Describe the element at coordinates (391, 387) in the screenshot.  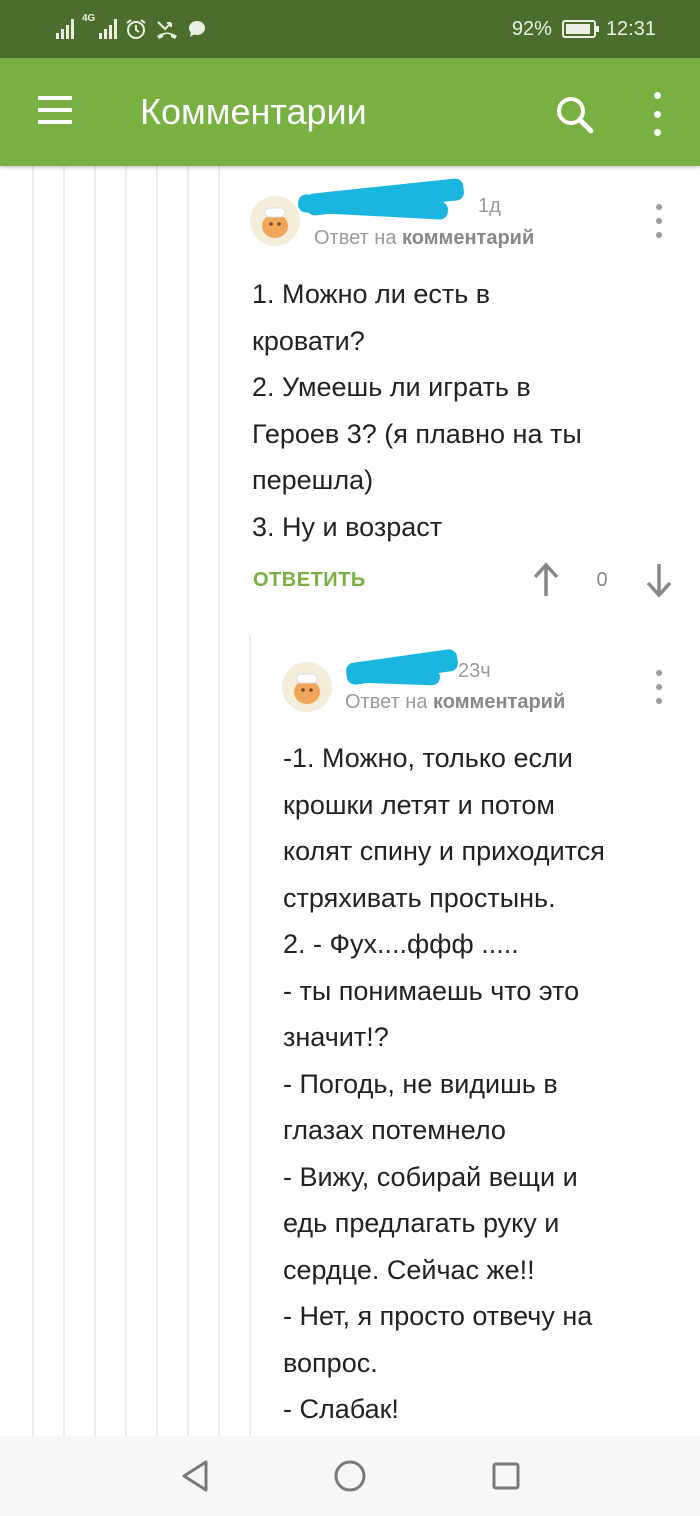
I see `comment-line: 2. Умеешь ли играть в` at that location.